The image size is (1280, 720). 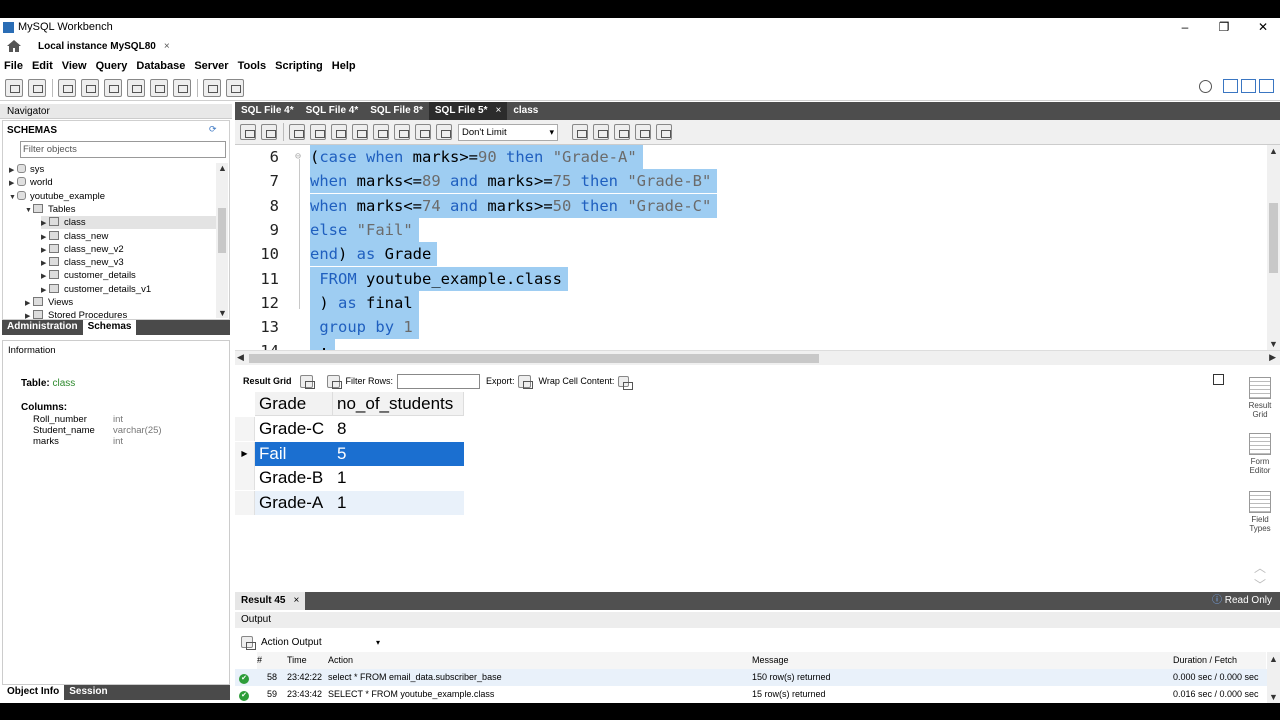 What do you see at coordinates (104, 46) in the screenshot?
I see `connection-tab: Local instance MySQL80 ×` at bounding box center [104, 46].